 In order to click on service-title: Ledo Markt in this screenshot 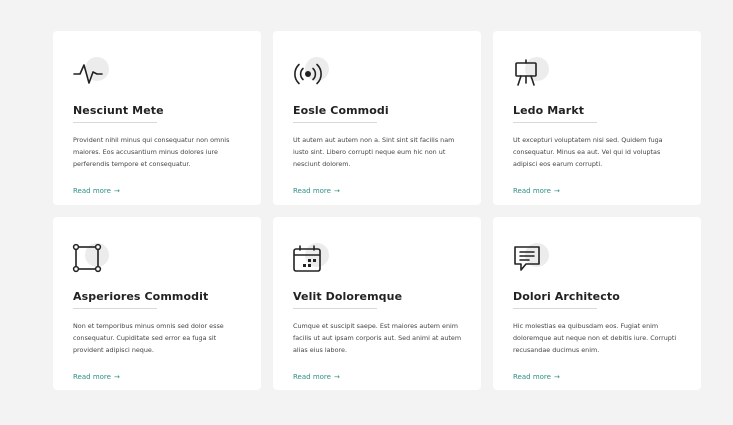, I will do `click(549, 110)`.